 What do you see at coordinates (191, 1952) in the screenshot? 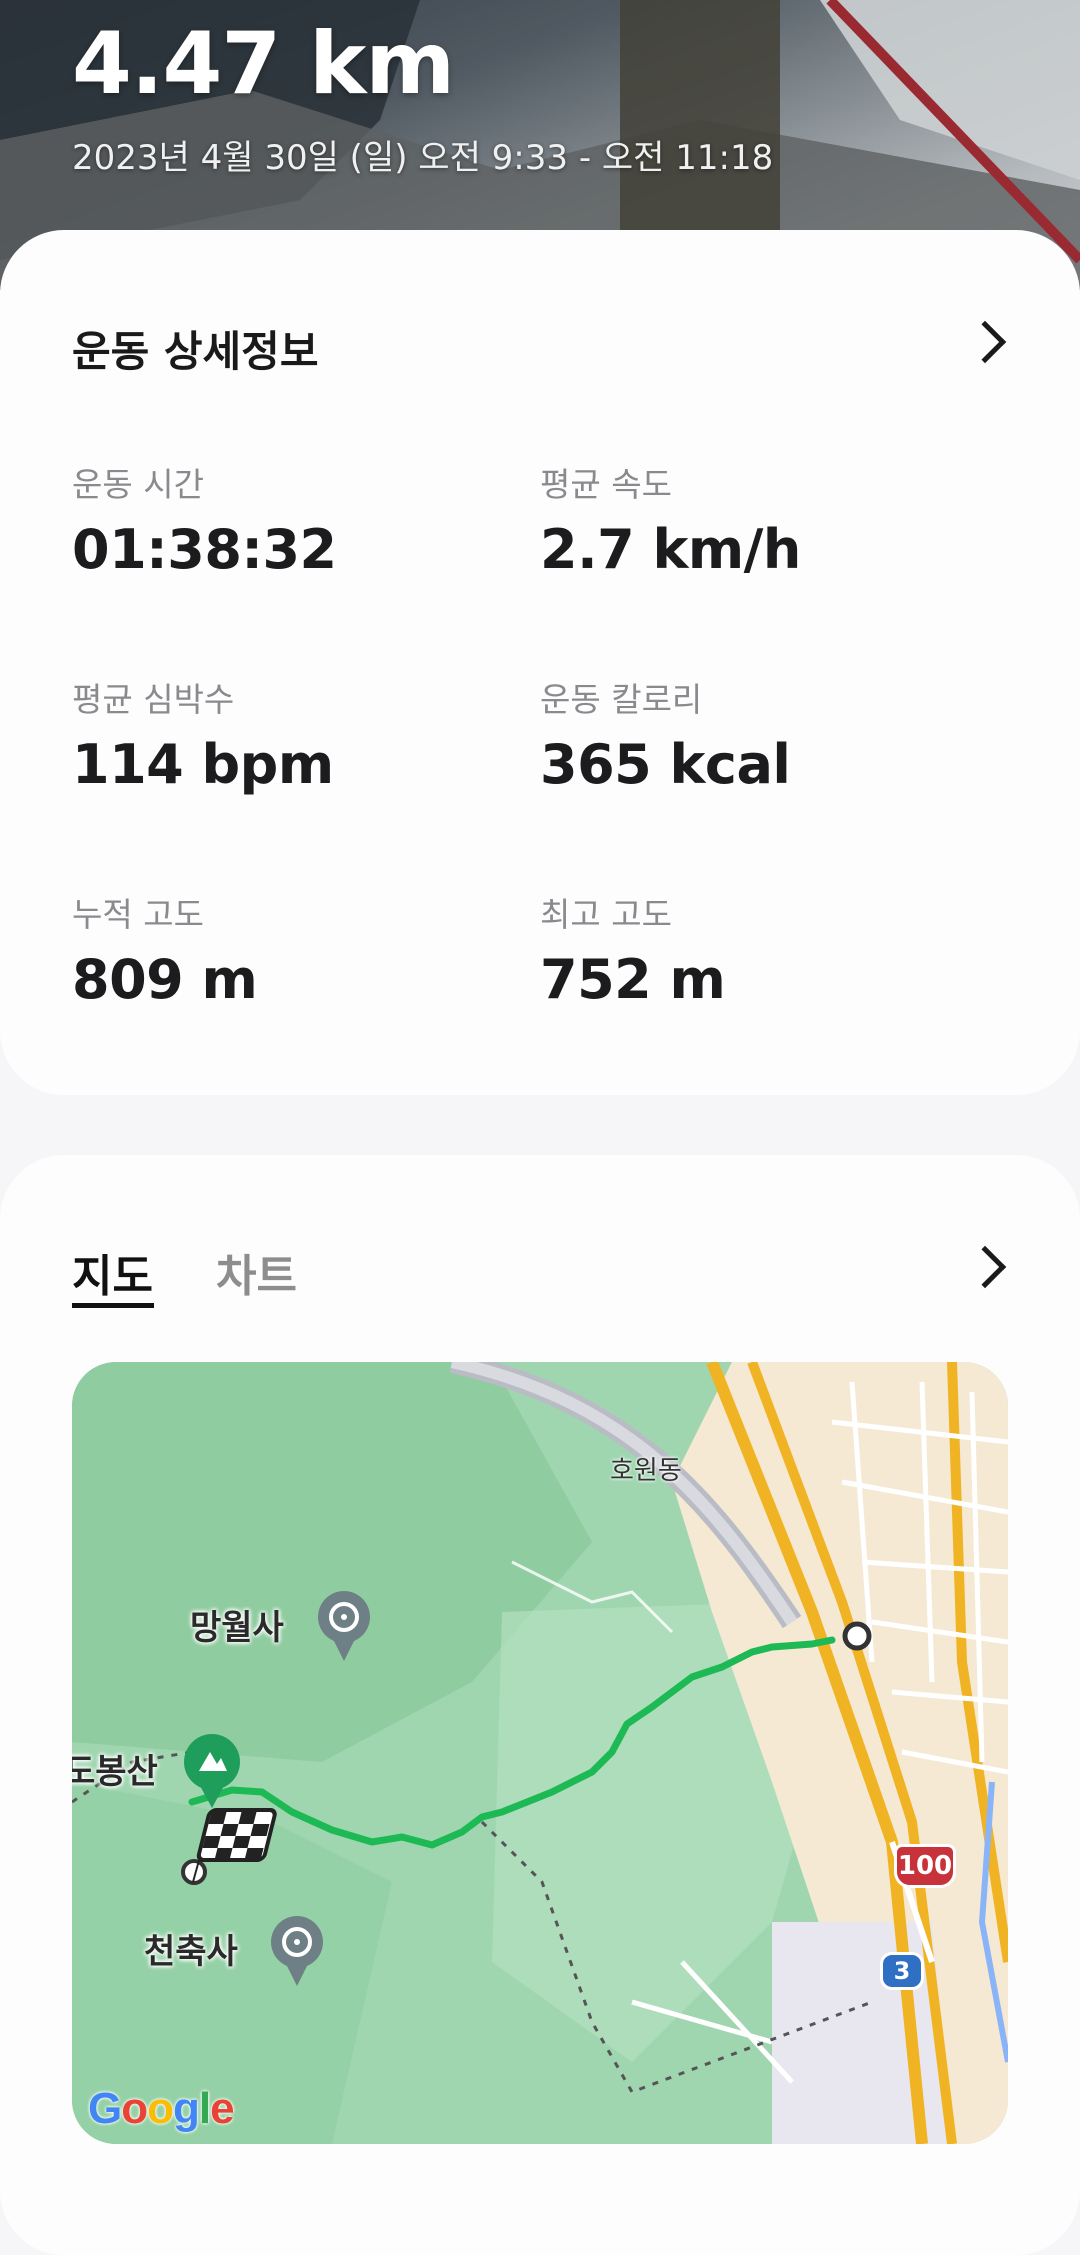
I see `map-label-cheonchuksa: 천축사` at bounding box center [191, 1952].